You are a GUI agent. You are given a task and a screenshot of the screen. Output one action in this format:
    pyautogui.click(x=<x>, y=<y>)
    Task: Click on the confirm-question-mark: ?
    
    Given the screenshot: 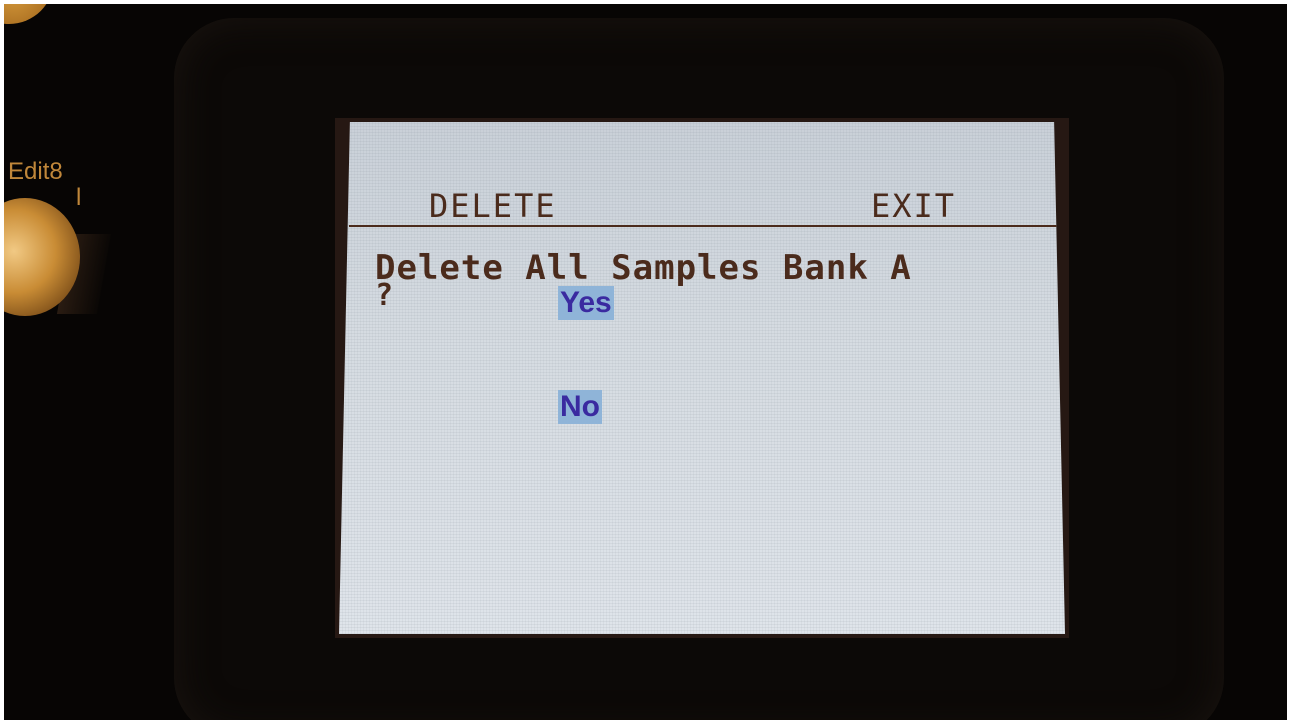 What is the action you would take?
    pyautogui.click(x=384, y=295)
    